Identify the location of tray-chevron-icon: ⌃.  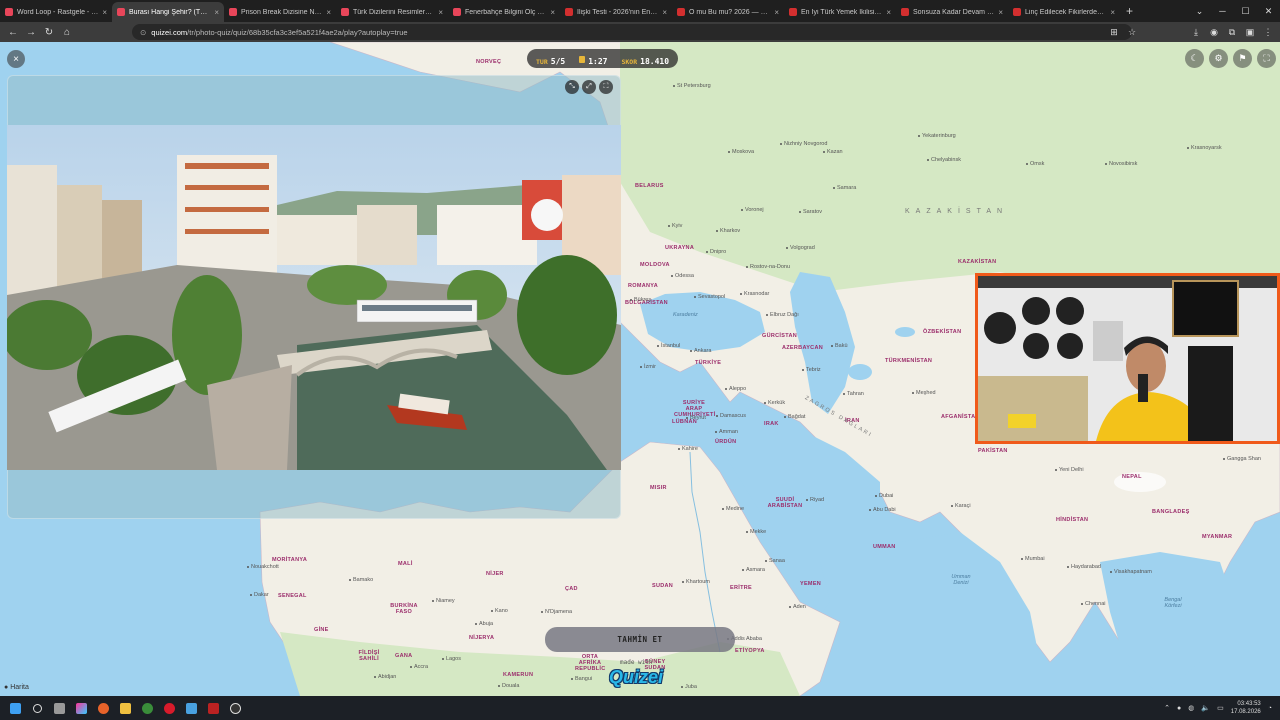
(1167, 708).